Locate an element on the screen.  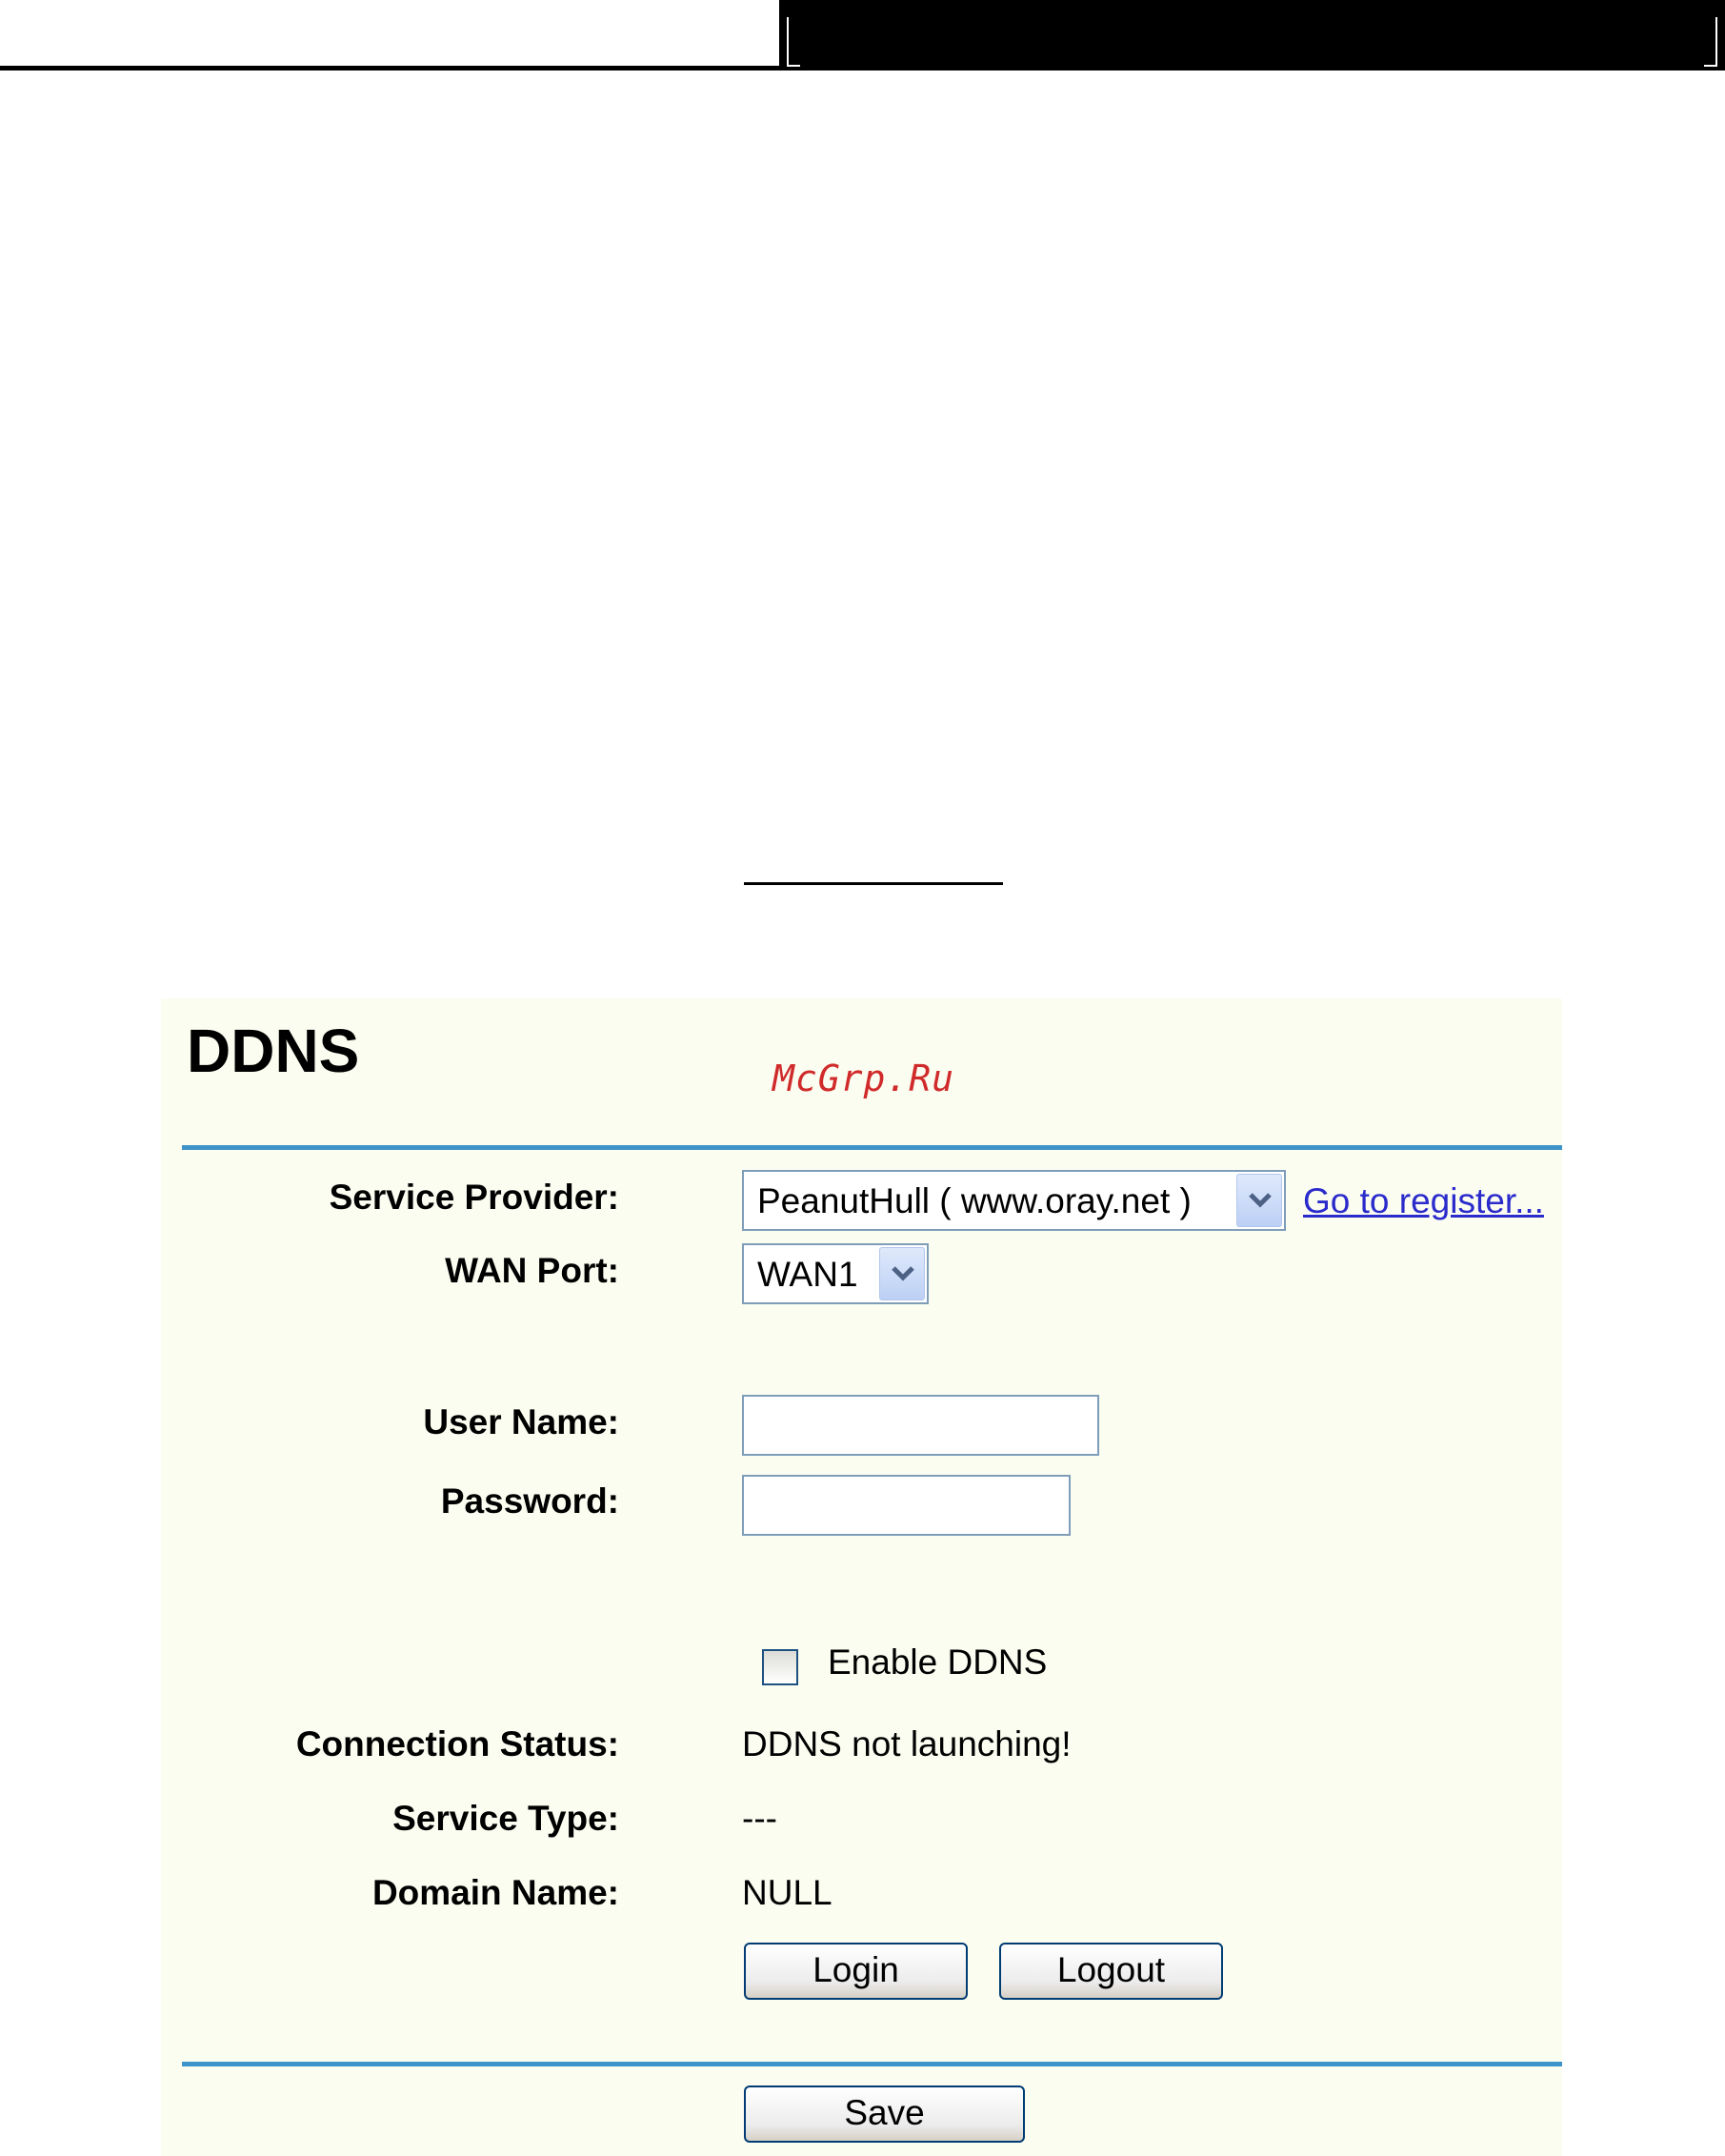
password-label: Password: is located at coordinates (529, 1501).